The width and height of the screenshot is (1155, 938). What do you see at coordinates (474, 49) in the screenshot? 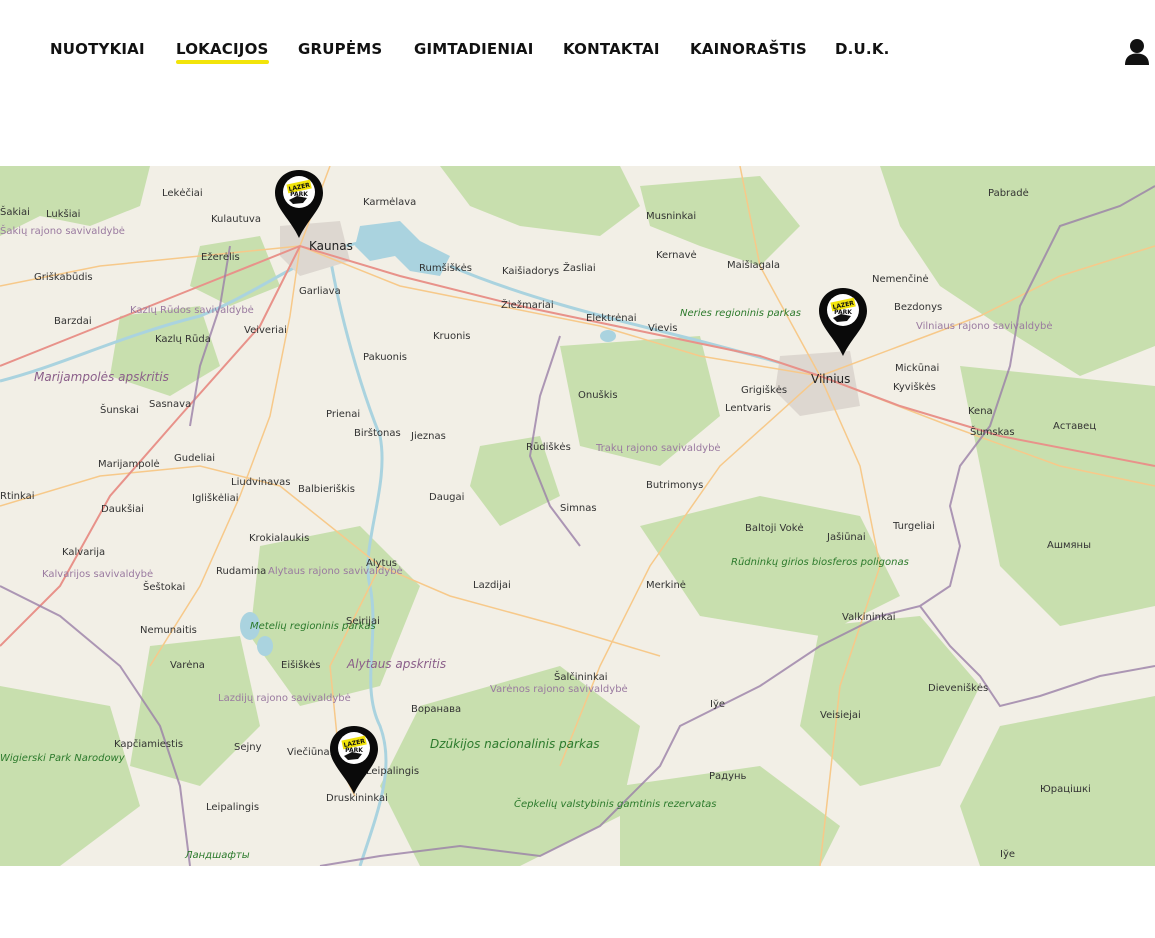
I see `nav-item-gimtadieniai: GIMTADIENIAI` at bounding box center [474, 49].